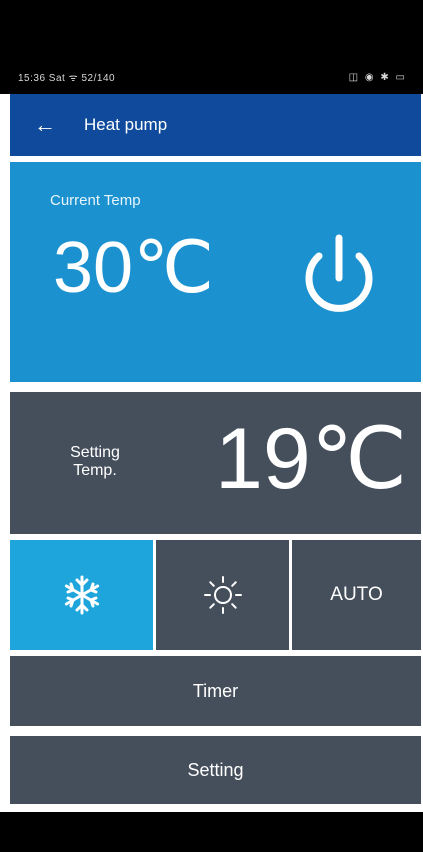  What do you see at coordinates (133, 268) in the screenshot?
I see `current-temp-value: 30℃` at bounding box center [133, 268].